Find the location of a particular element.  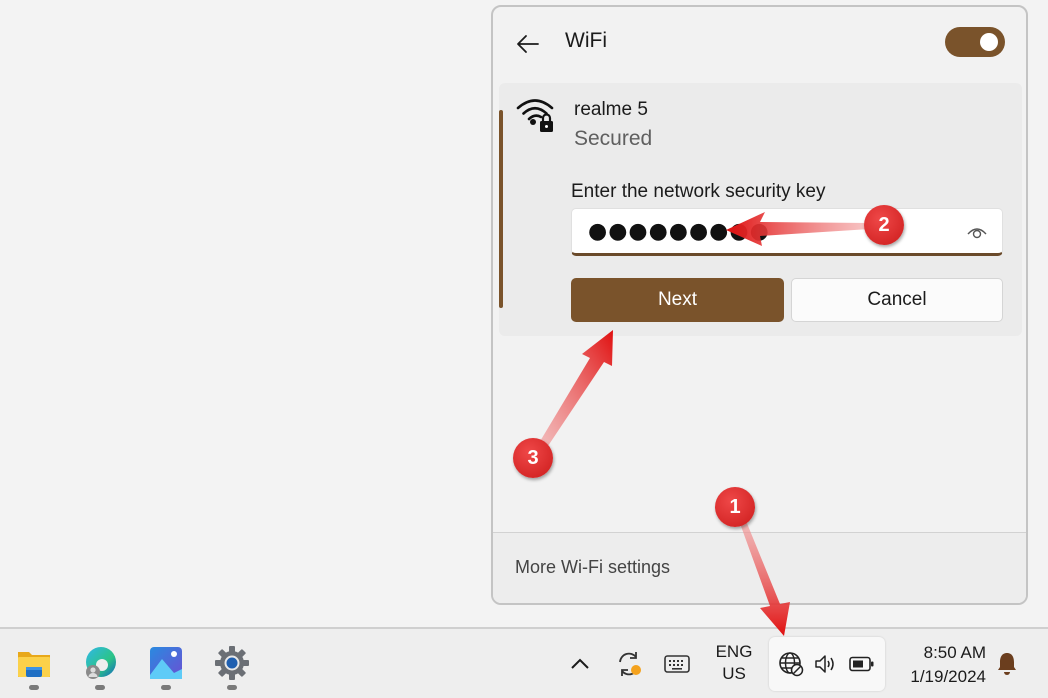

quick-settings-button is located at coordinates (827, 664).